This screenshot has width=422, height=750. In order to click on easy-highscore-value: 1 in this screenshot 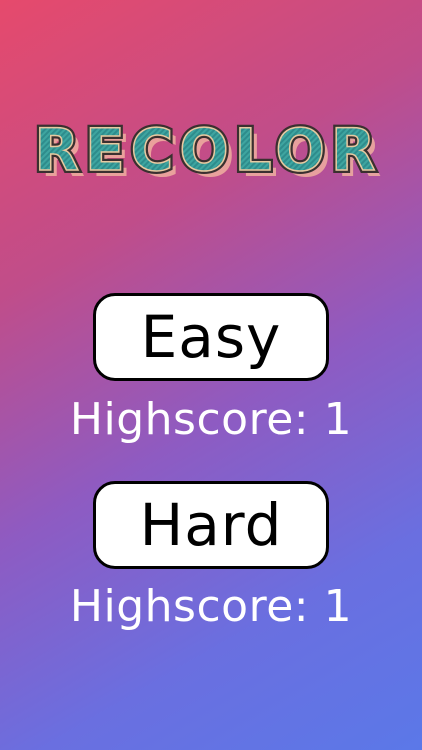, I will do `click(338, 419)`.